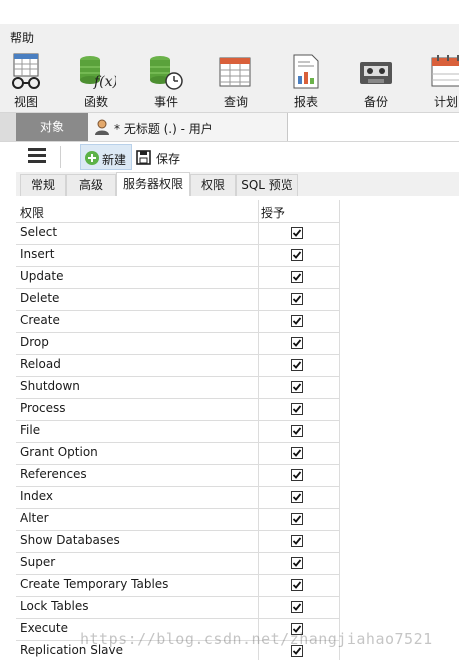 The height and width of the screenshot is (660, 459). What do you see at coordinates (178, 277) in the screenshot?
I see `table-row: Update` at bounding box center [178, 277].